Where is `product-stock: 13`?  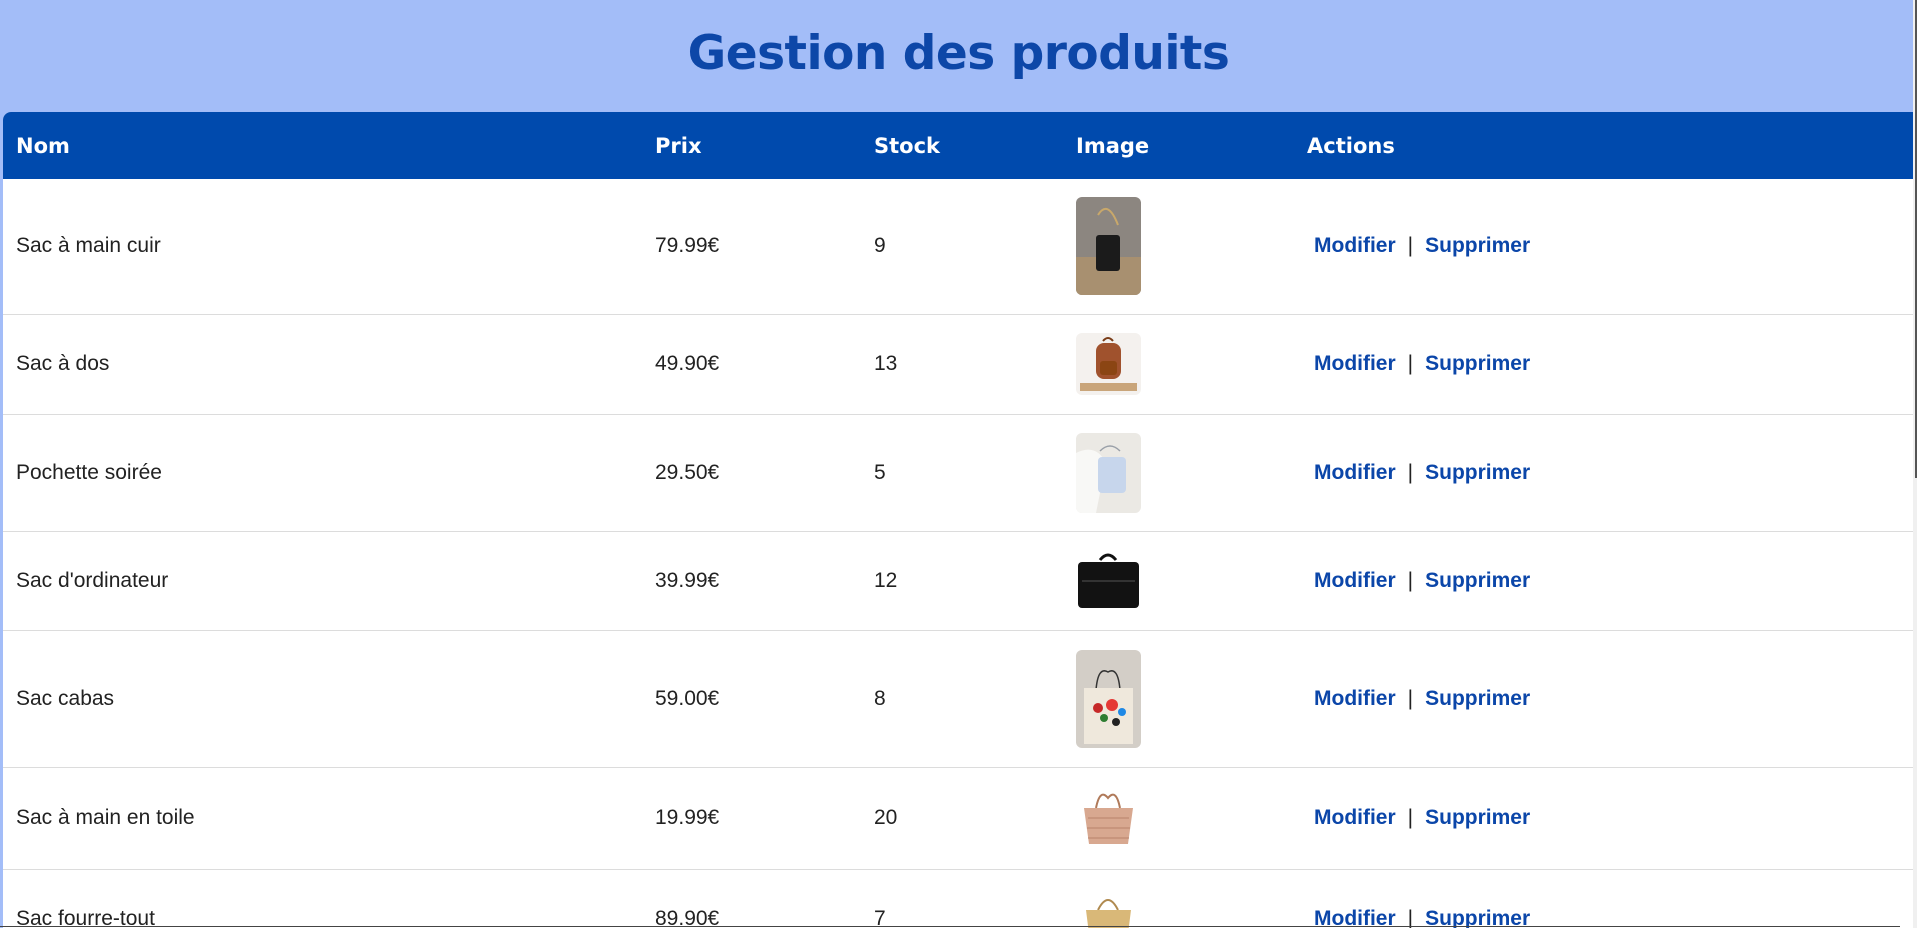
product-stock: 13 is located at coordinates (962, 364).